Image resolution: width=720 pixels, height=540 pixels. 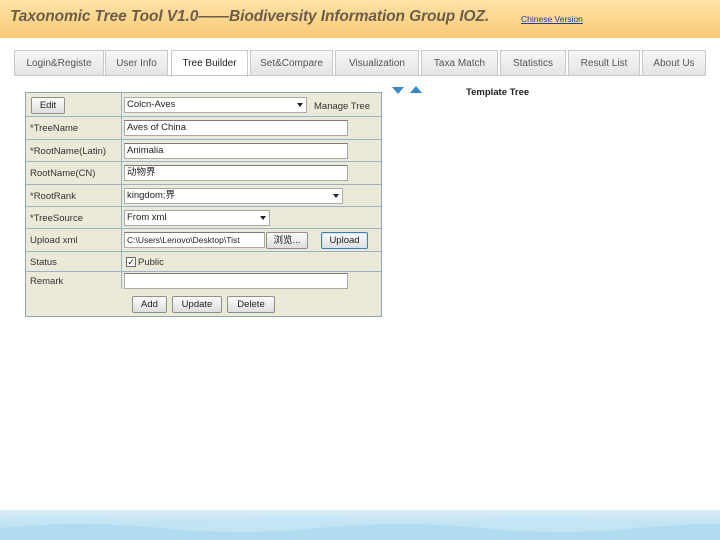 What do you see at coordinates (47, 281) in the screenshot?
I see `remark-label: Remark` at bounding box center [47, 281].